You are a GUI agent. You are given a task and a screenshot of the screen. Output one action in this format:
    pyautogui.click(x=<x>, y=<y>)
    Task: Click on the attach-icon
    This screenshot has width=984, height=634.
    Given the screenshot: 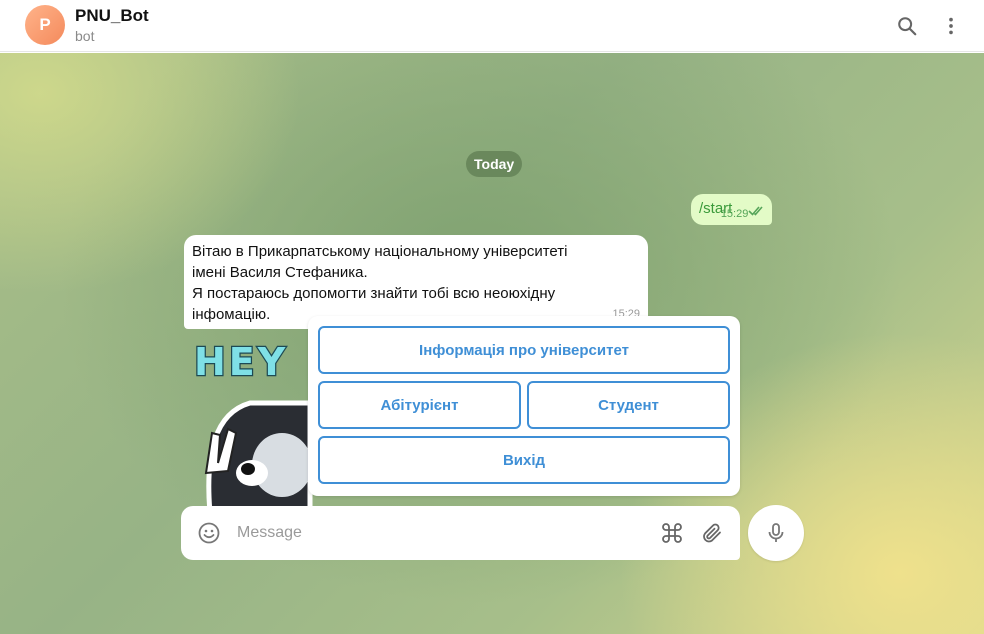 What is the action you would take?
    pyautogui.click(x=712, y=533)
    